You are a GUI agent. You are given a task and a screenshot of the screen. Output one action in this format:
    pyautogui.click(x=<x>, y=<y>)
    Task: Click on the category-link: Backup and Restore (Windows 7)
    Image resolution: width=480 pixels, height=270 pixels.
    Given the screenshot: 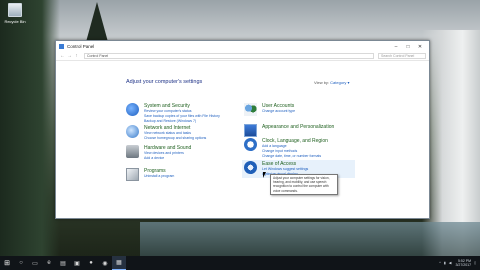 What is the action you would take?
    pyautogui.click(x=182, y=121)
    